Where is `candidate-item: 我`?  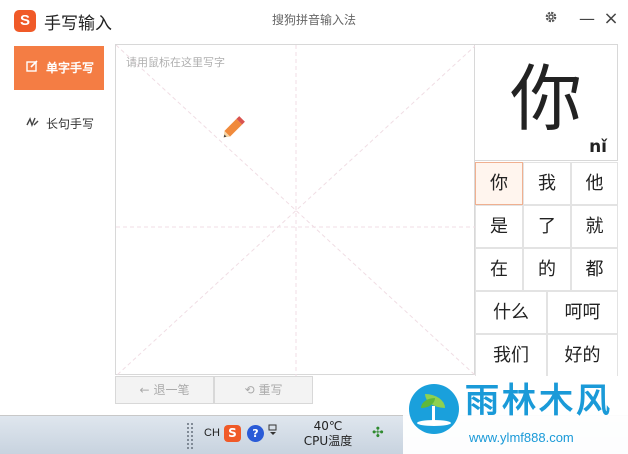
candidate-item: 我 is located at coordinates (547, 183).